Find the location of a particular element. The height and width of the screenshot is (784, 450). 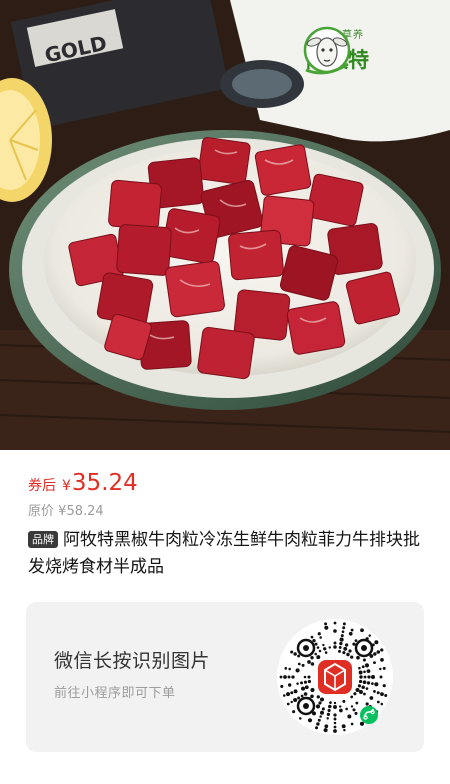

sheep-logo-icon is located at coordinates (326, 50).